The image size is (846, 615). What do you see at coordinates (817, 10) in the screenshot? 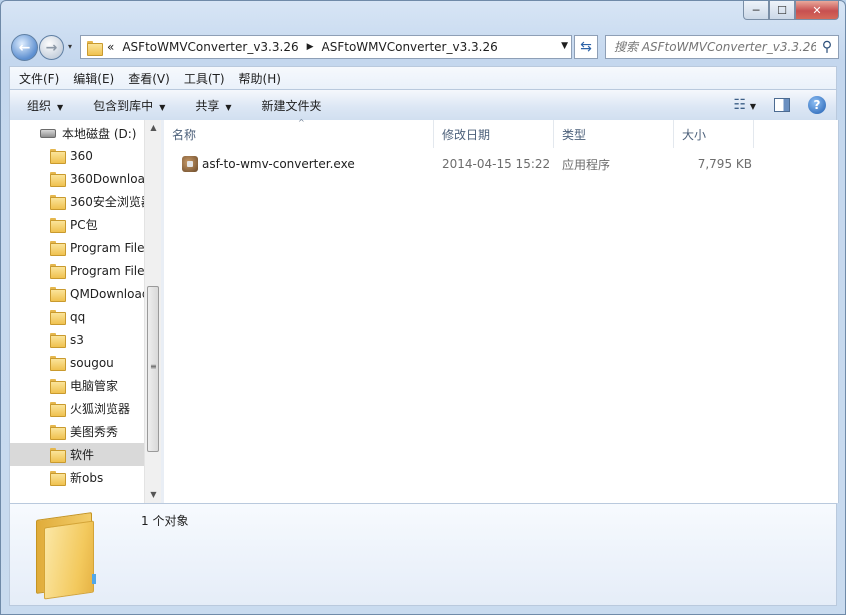
I see `close-button: ✕` at bounding box center [817, 10].